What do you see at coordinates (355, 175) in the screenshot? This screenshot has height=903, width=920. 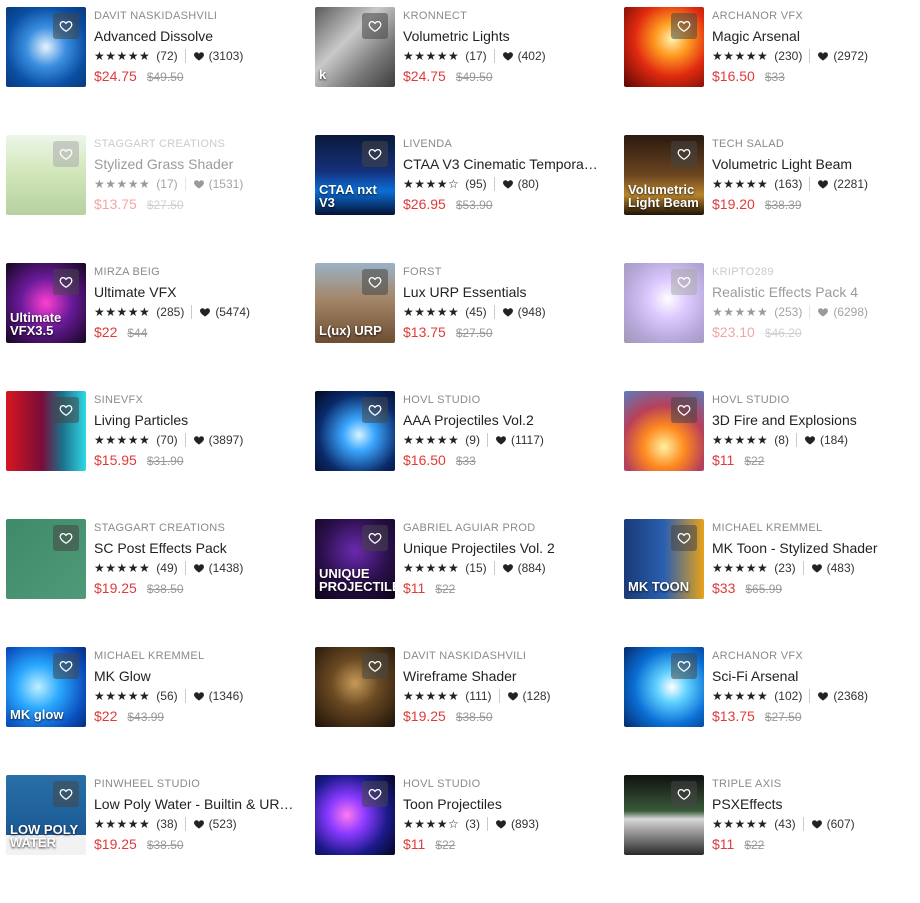 I see `product-thumbnail: CTAA nxt V3` at bounding box center [355, 175].